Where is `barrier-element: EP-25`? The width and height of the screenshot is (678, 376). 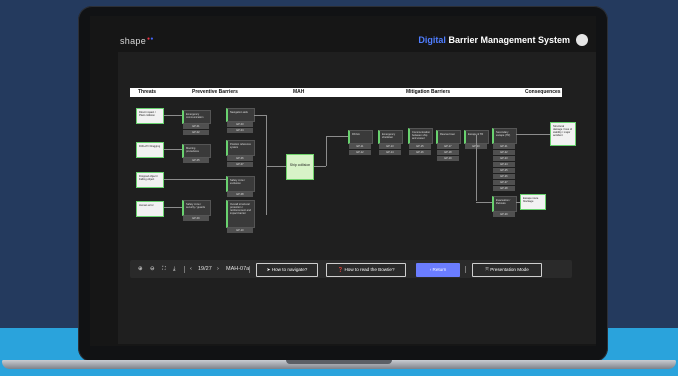 barrier-element: EP-25 is located at coordinates (504, 170).